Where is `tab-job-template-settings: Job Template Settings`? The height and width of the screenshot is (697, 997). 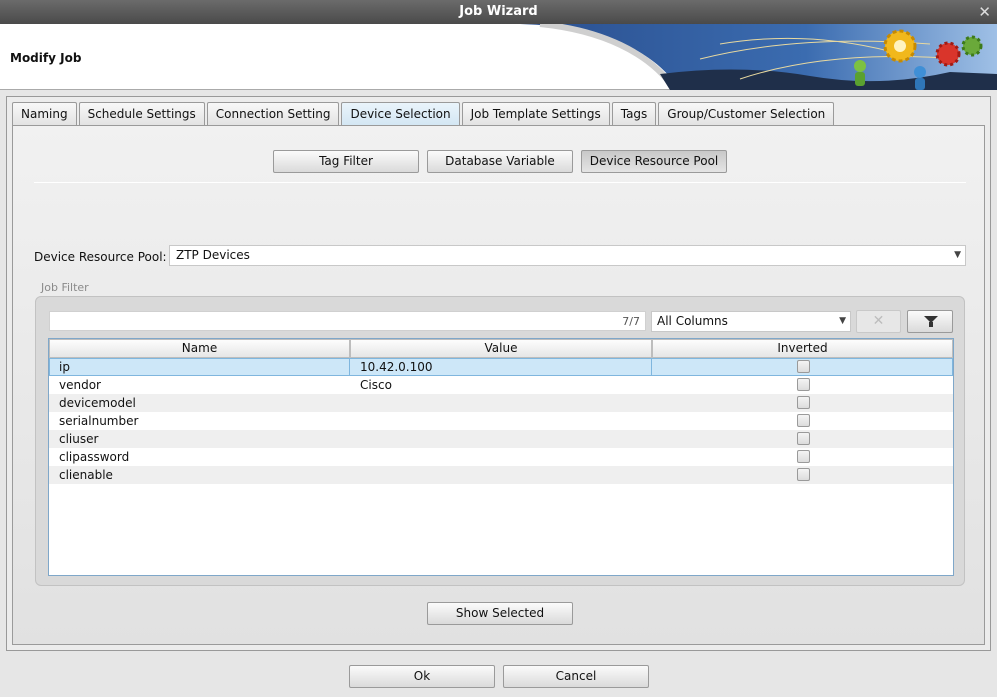 tab-job-template-settings: Job Template Settings is located at coordinates (535, 114).